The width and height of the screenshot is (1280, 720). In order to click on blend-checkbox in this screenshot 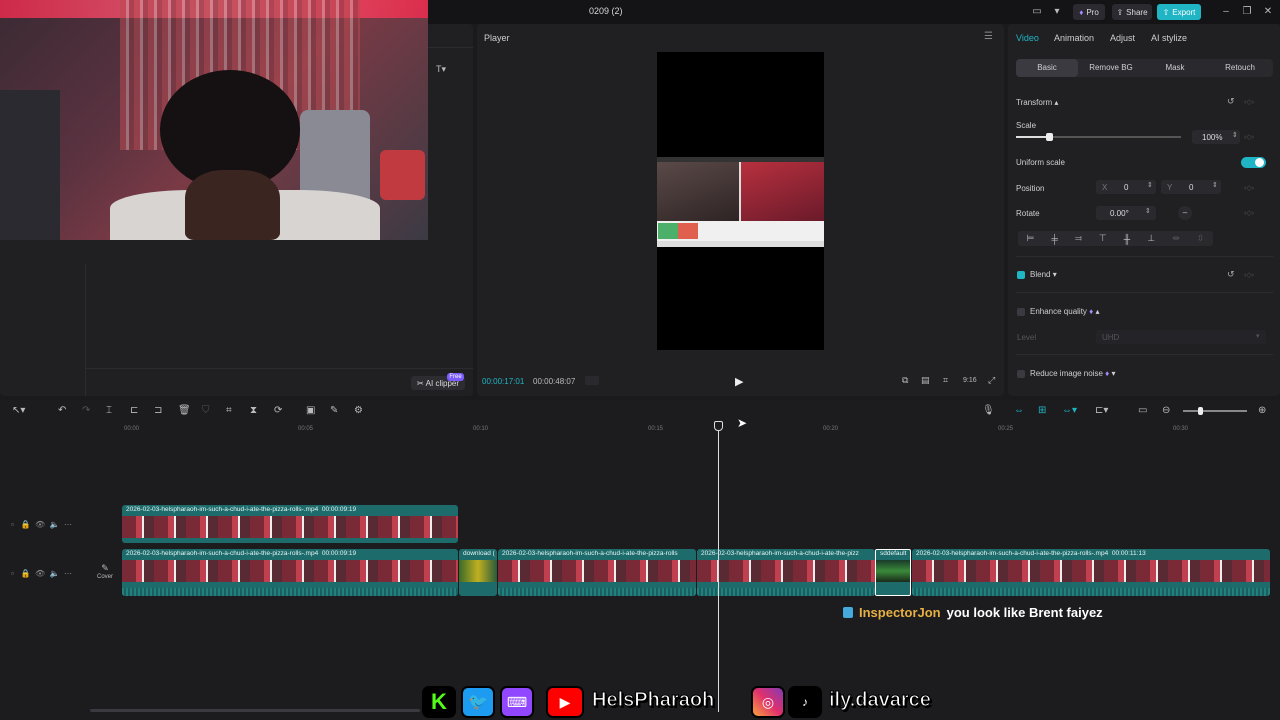, I will do `click(1021, 275)`.